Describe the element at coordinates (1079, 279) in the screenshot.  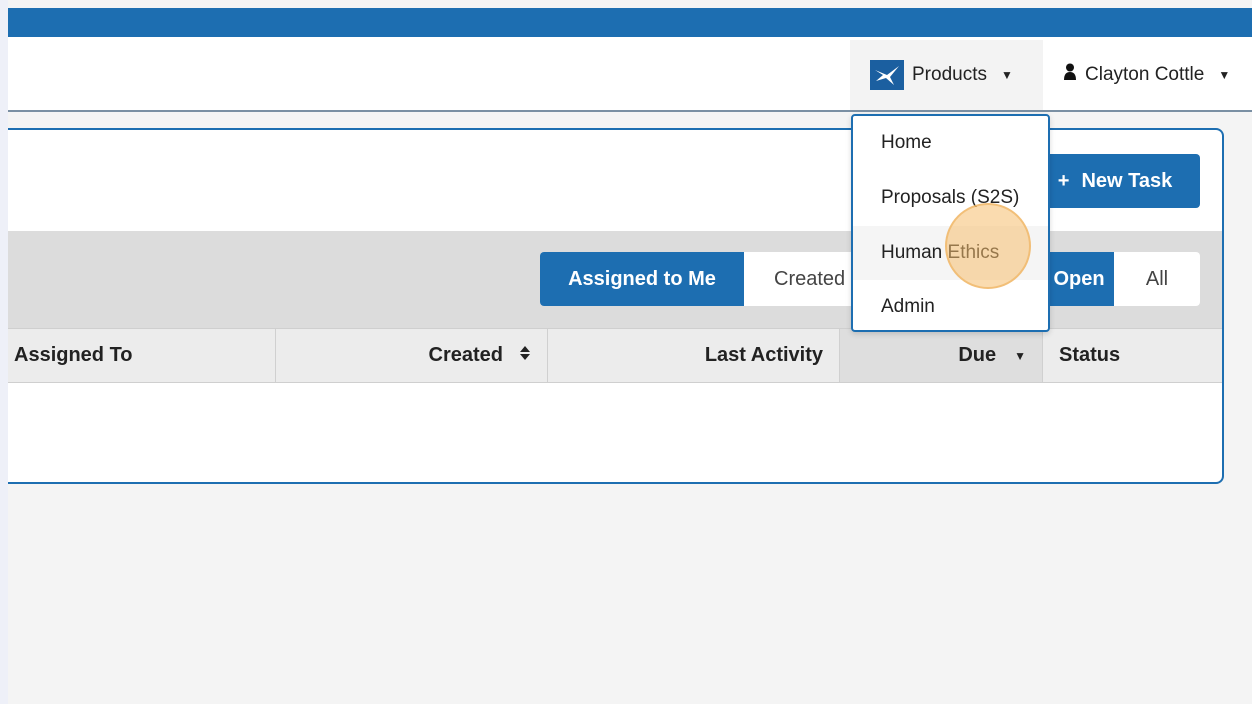
I see `filter-open: Open` at that location.